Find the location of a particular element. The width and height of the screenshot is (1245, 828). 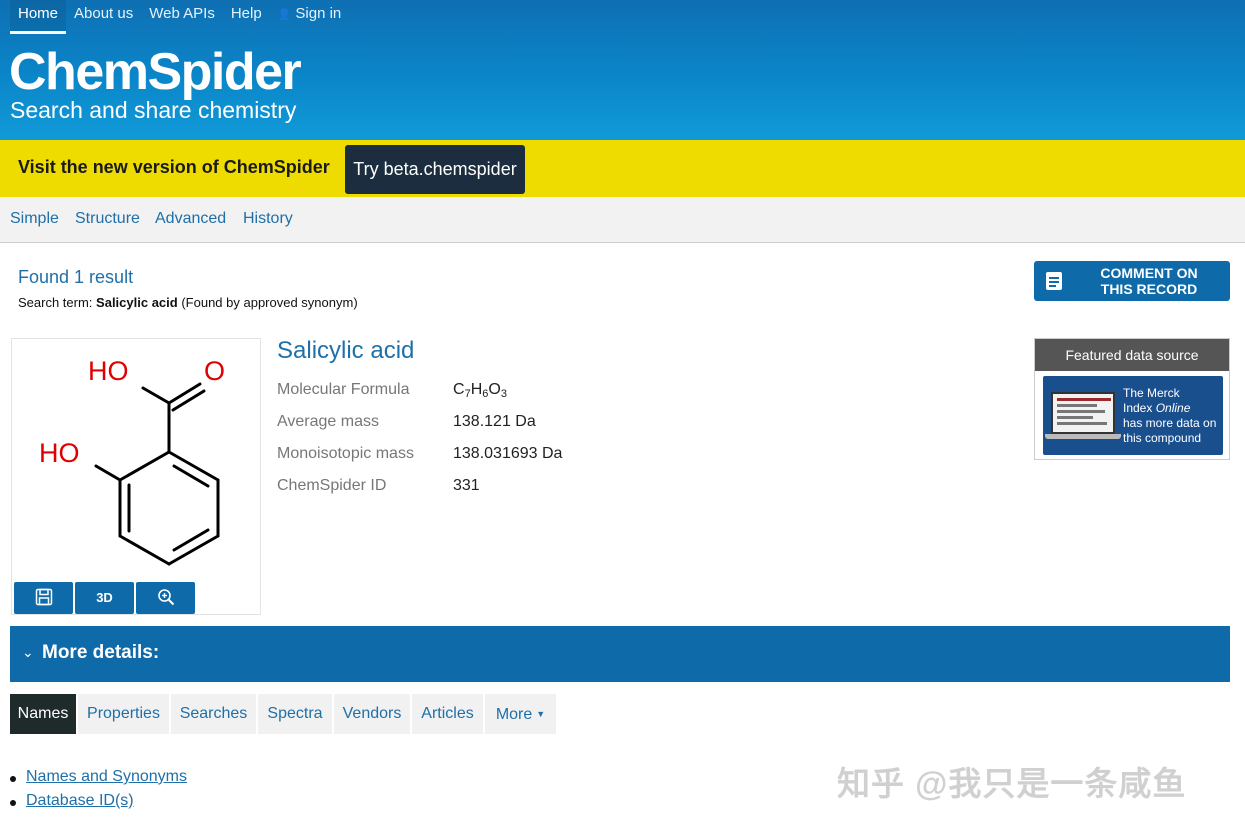

tab-more: More ▼ is located at coordinates (520, 714).